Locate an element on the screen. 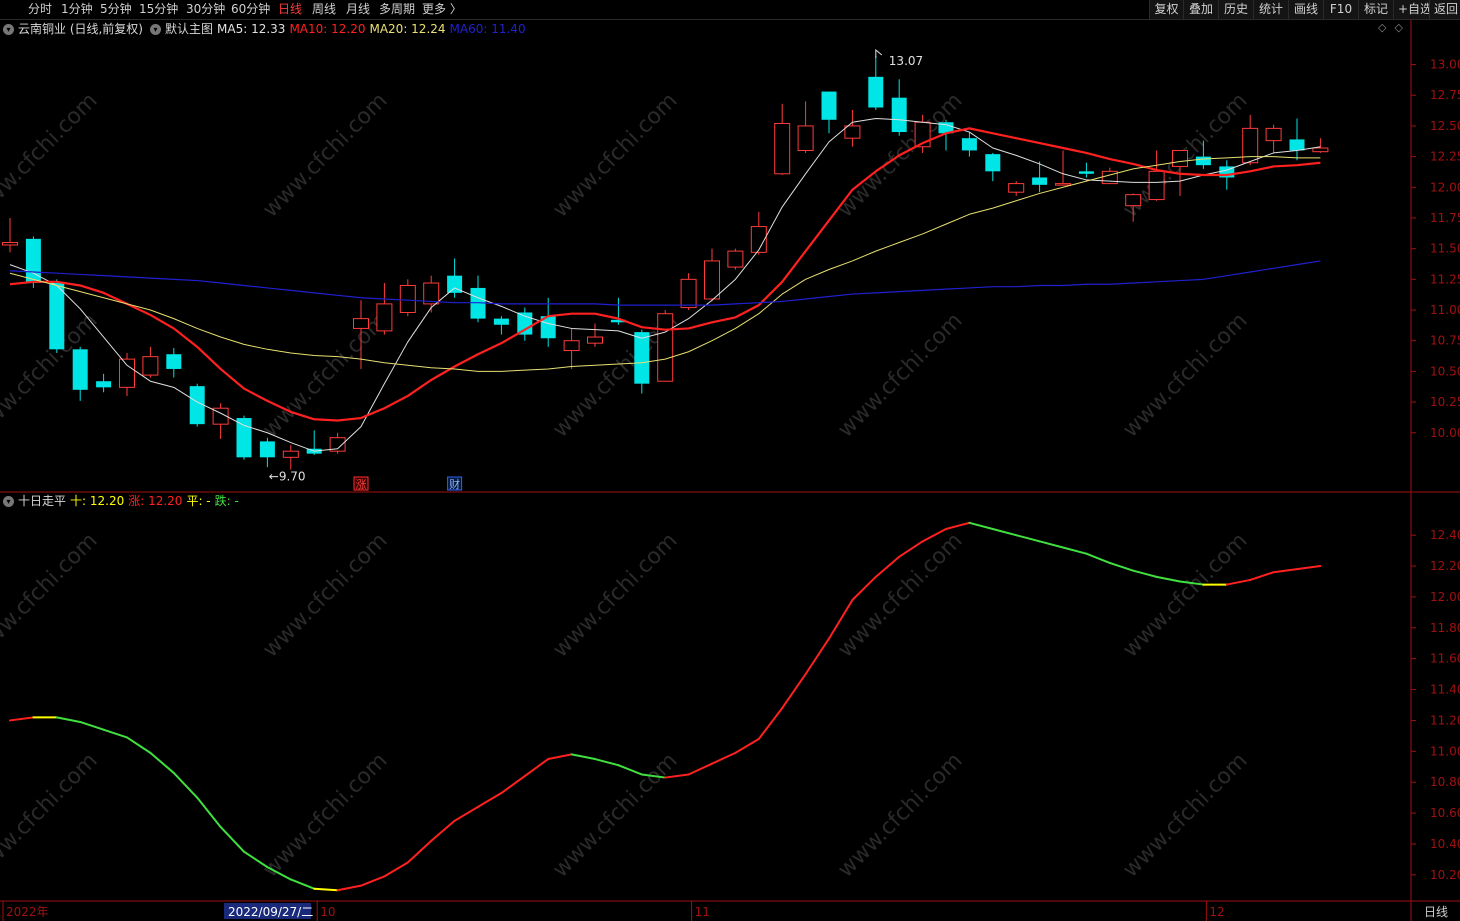 The width and height of the screenshot is (1460, 921). price-tick-label: 13.00 is located at coordinates (1445, 65).